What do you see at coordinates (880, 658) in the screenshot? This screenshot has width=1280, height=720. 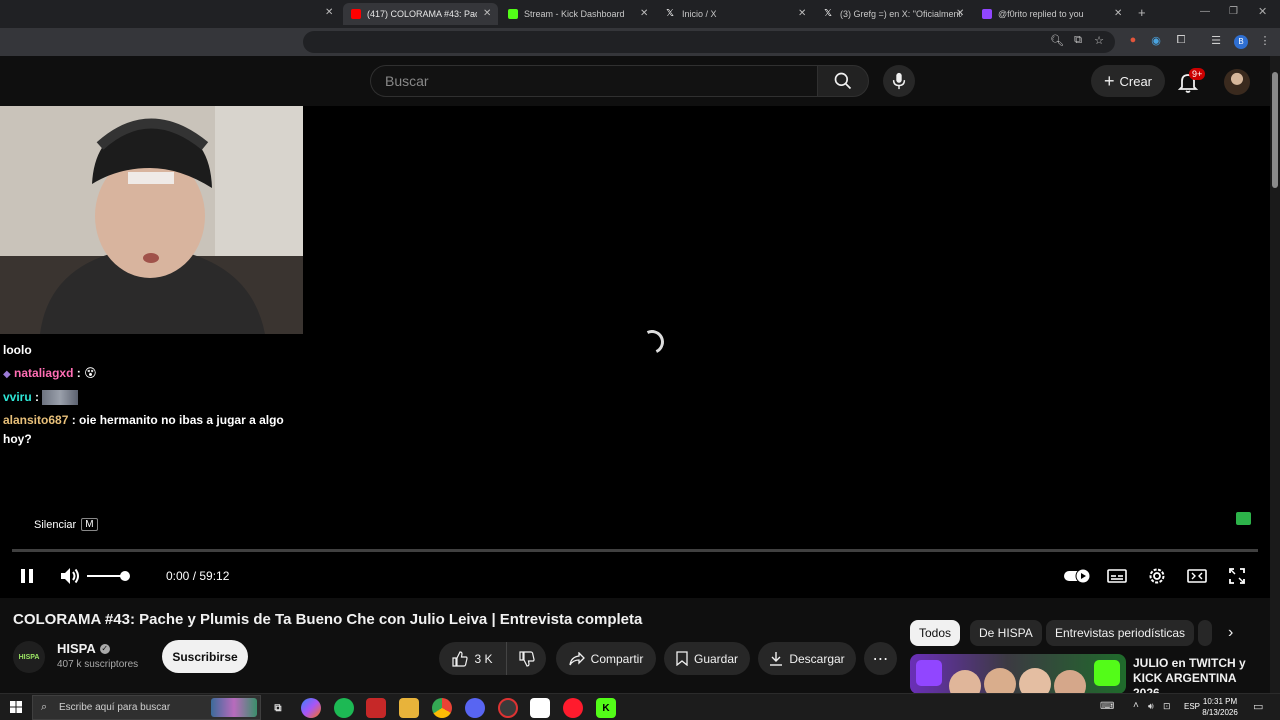 I see `more-actions-button: ⋯` at bounding box center [880, 658].